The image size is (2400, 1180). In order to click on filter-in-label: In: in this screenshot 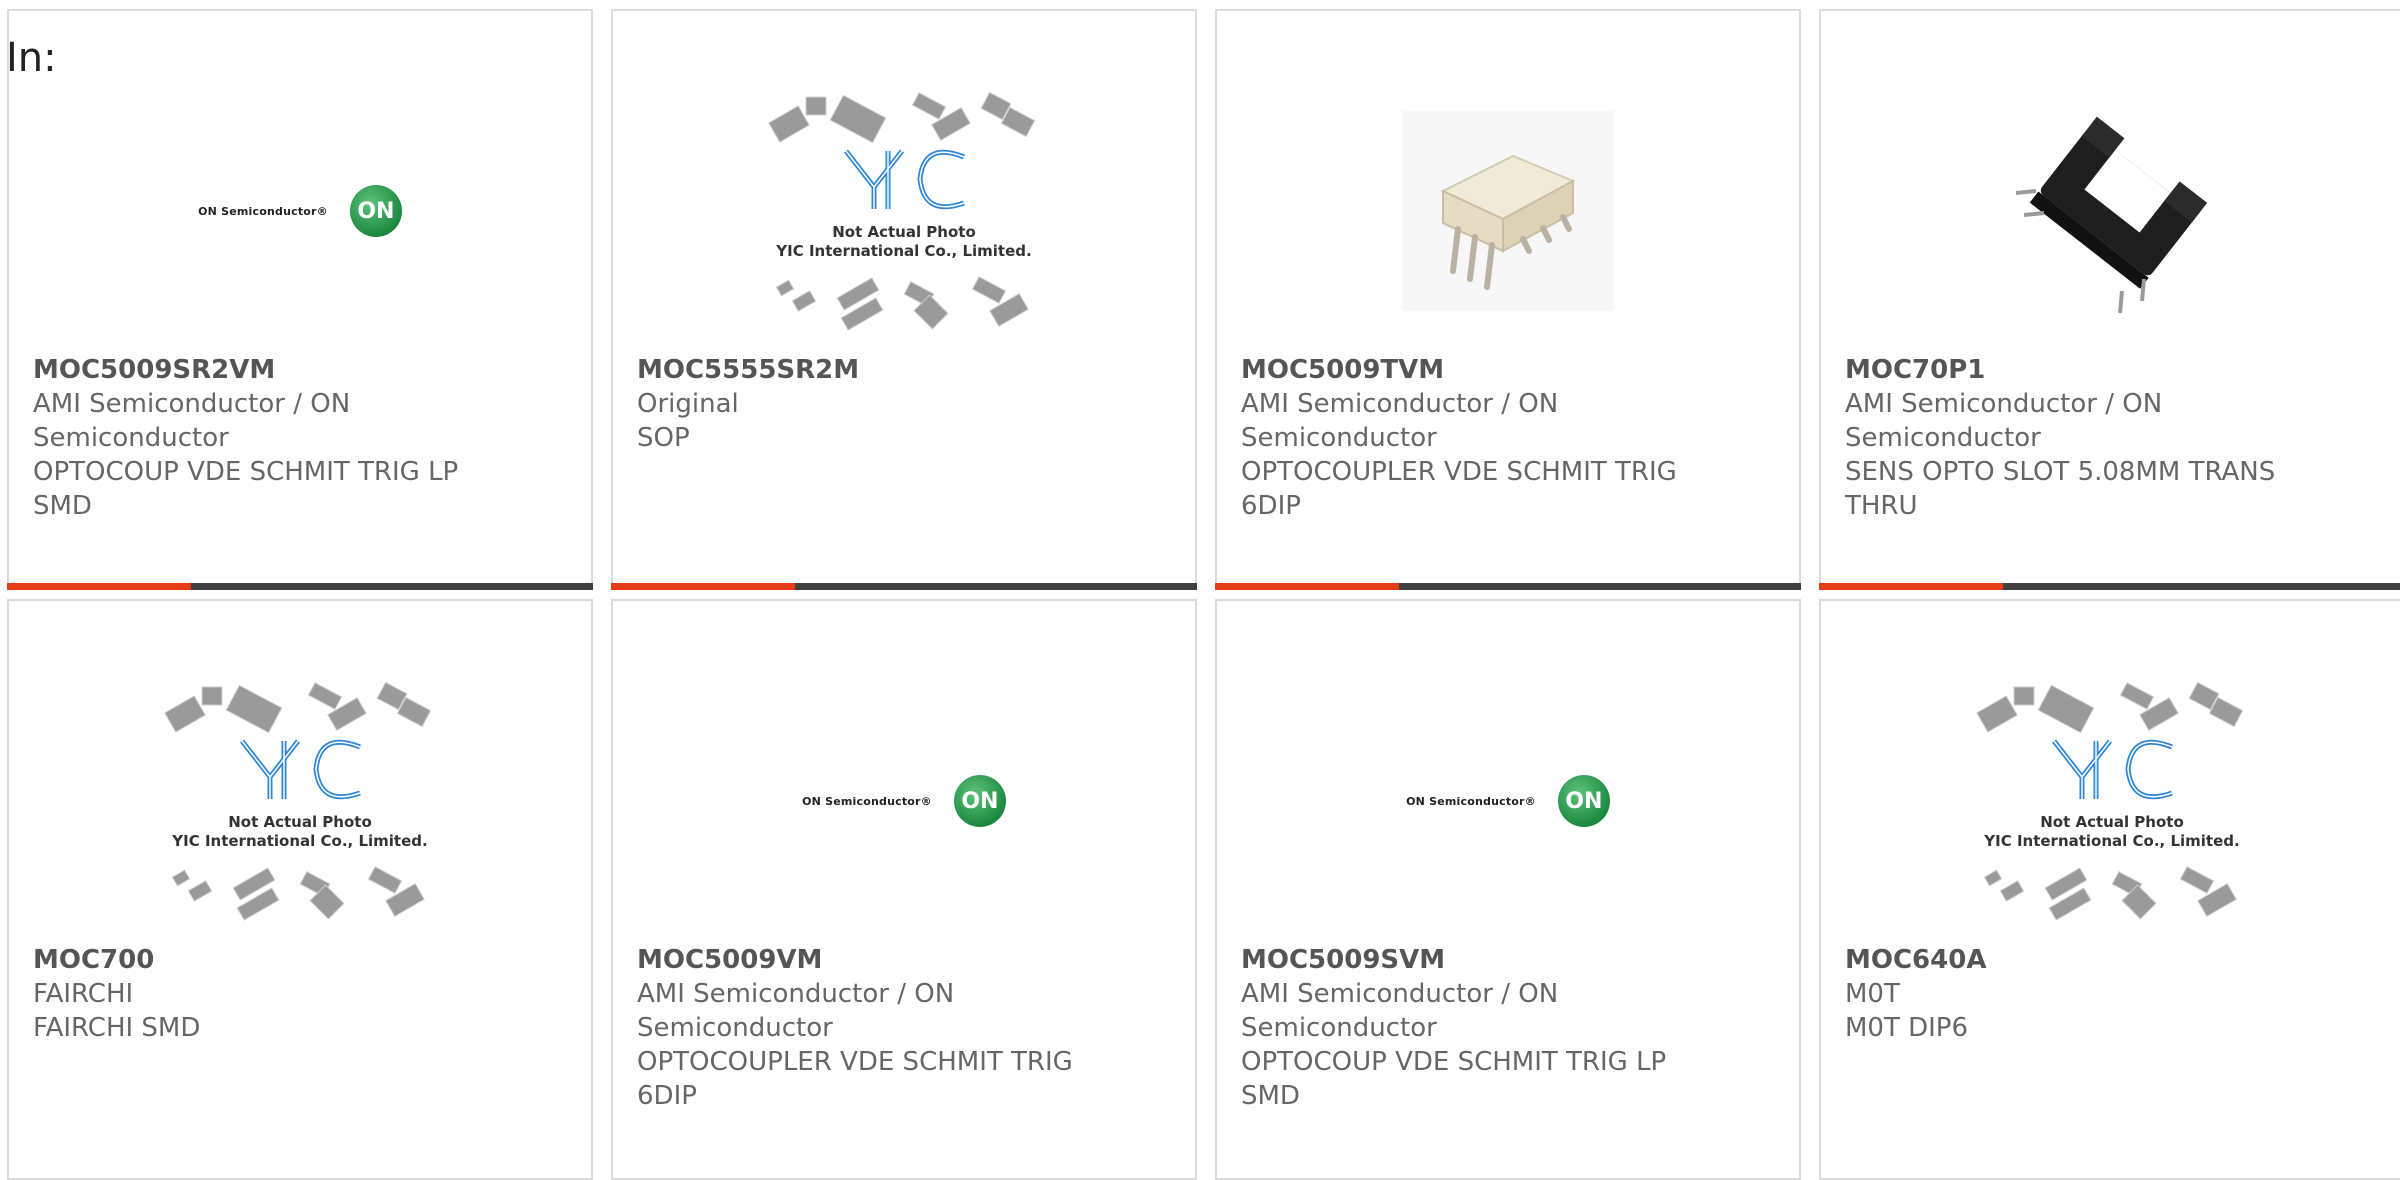, I will do `click(31, 58)`.